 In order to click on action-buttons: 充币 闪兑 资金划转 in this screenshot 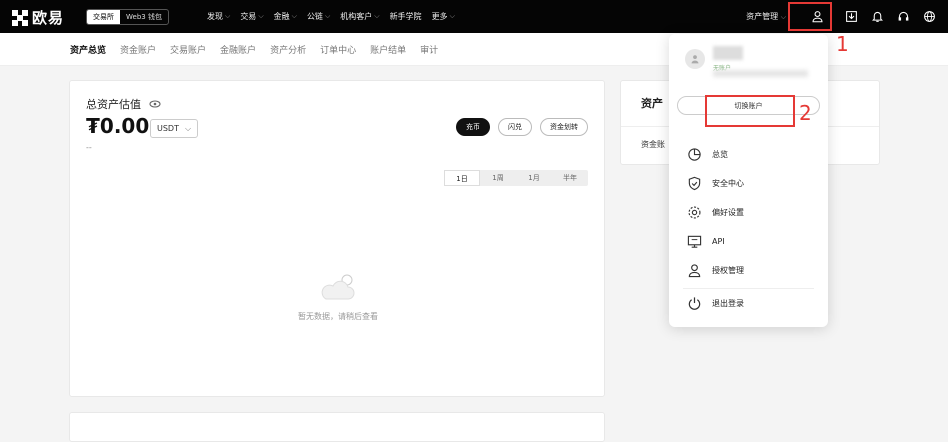, I will do `click(522, 127)`.